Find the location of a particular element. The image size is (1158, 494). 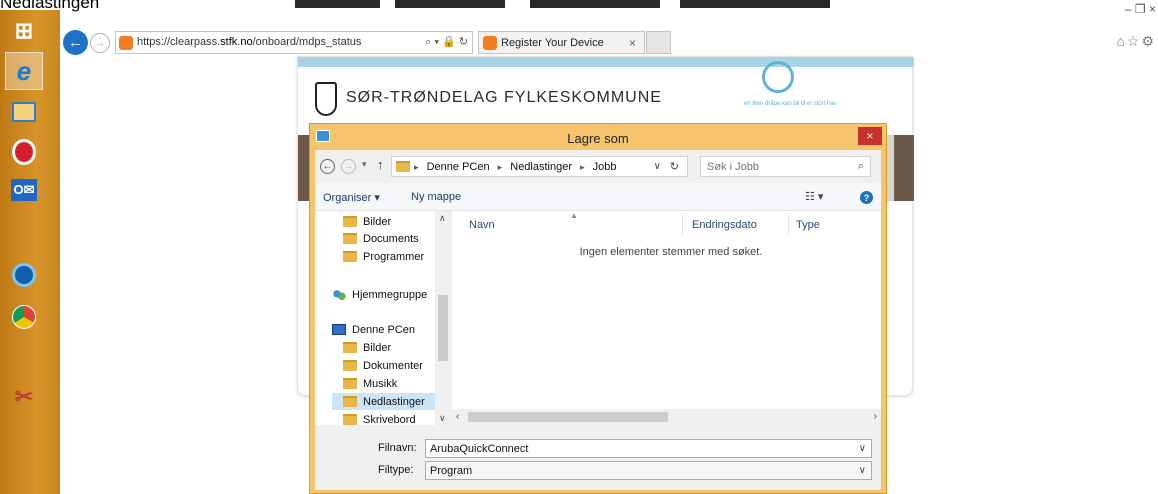

column-header-type: Type is located at coordinates (808, 225).